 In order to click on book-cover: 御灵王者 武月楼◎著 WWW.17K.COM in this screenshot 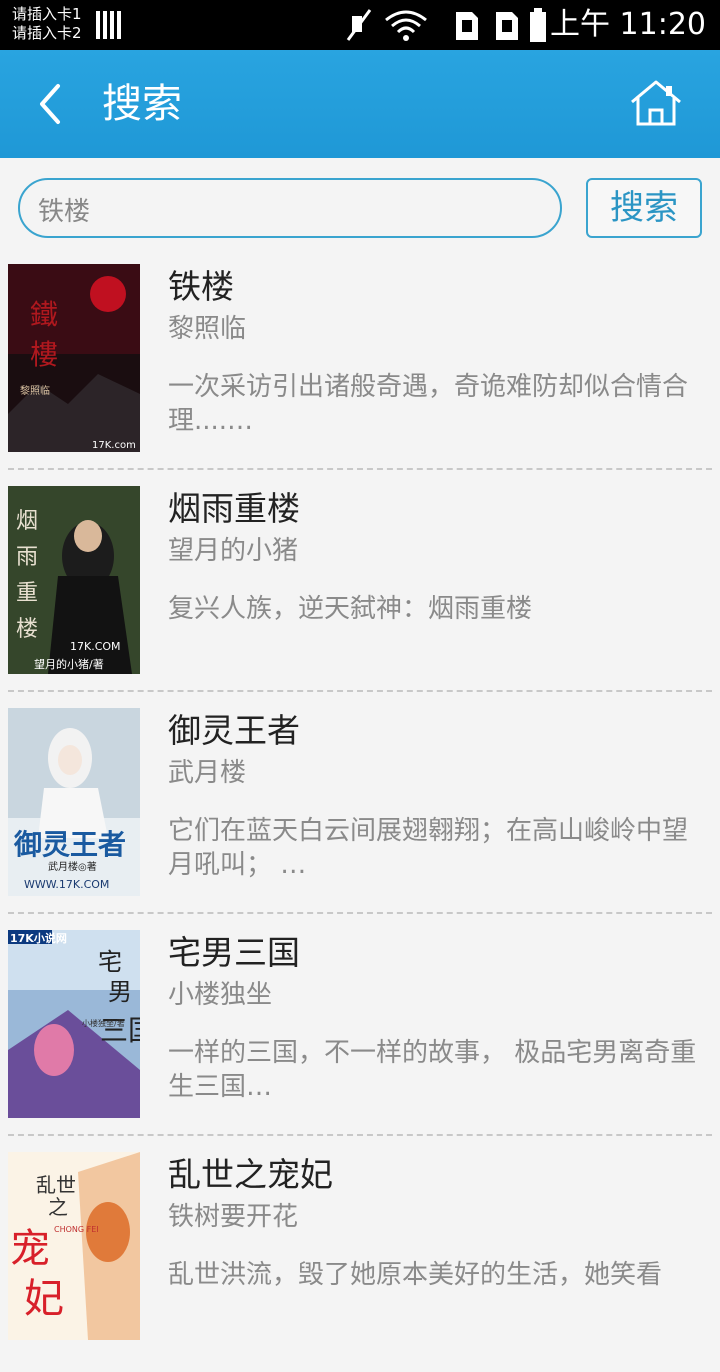, I will do `click(74, 802)`.